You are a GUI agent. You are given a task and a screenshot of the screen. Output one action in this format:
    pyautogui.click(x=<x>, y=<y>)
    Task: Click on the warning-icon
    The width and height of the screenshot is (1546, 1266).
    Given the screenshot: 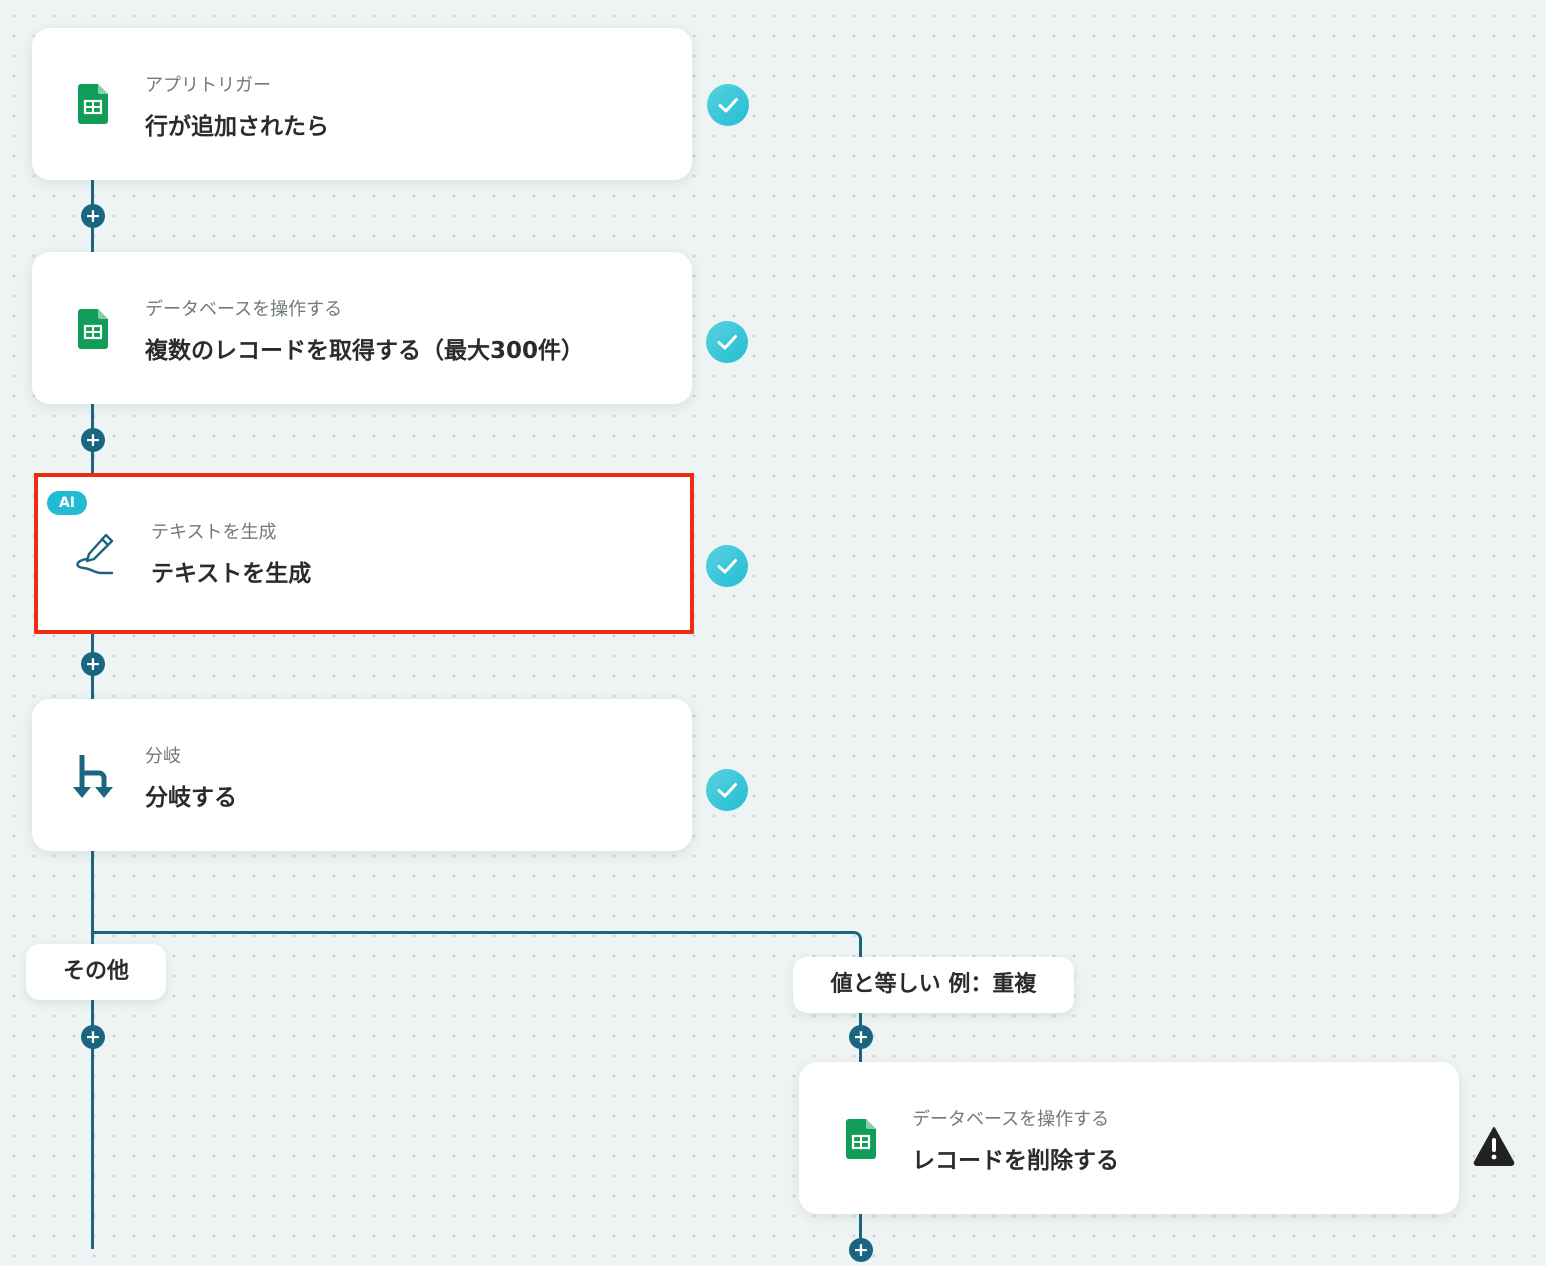 What is the action you would take?
    pyautogui.click(x=1494, y=1148)
    